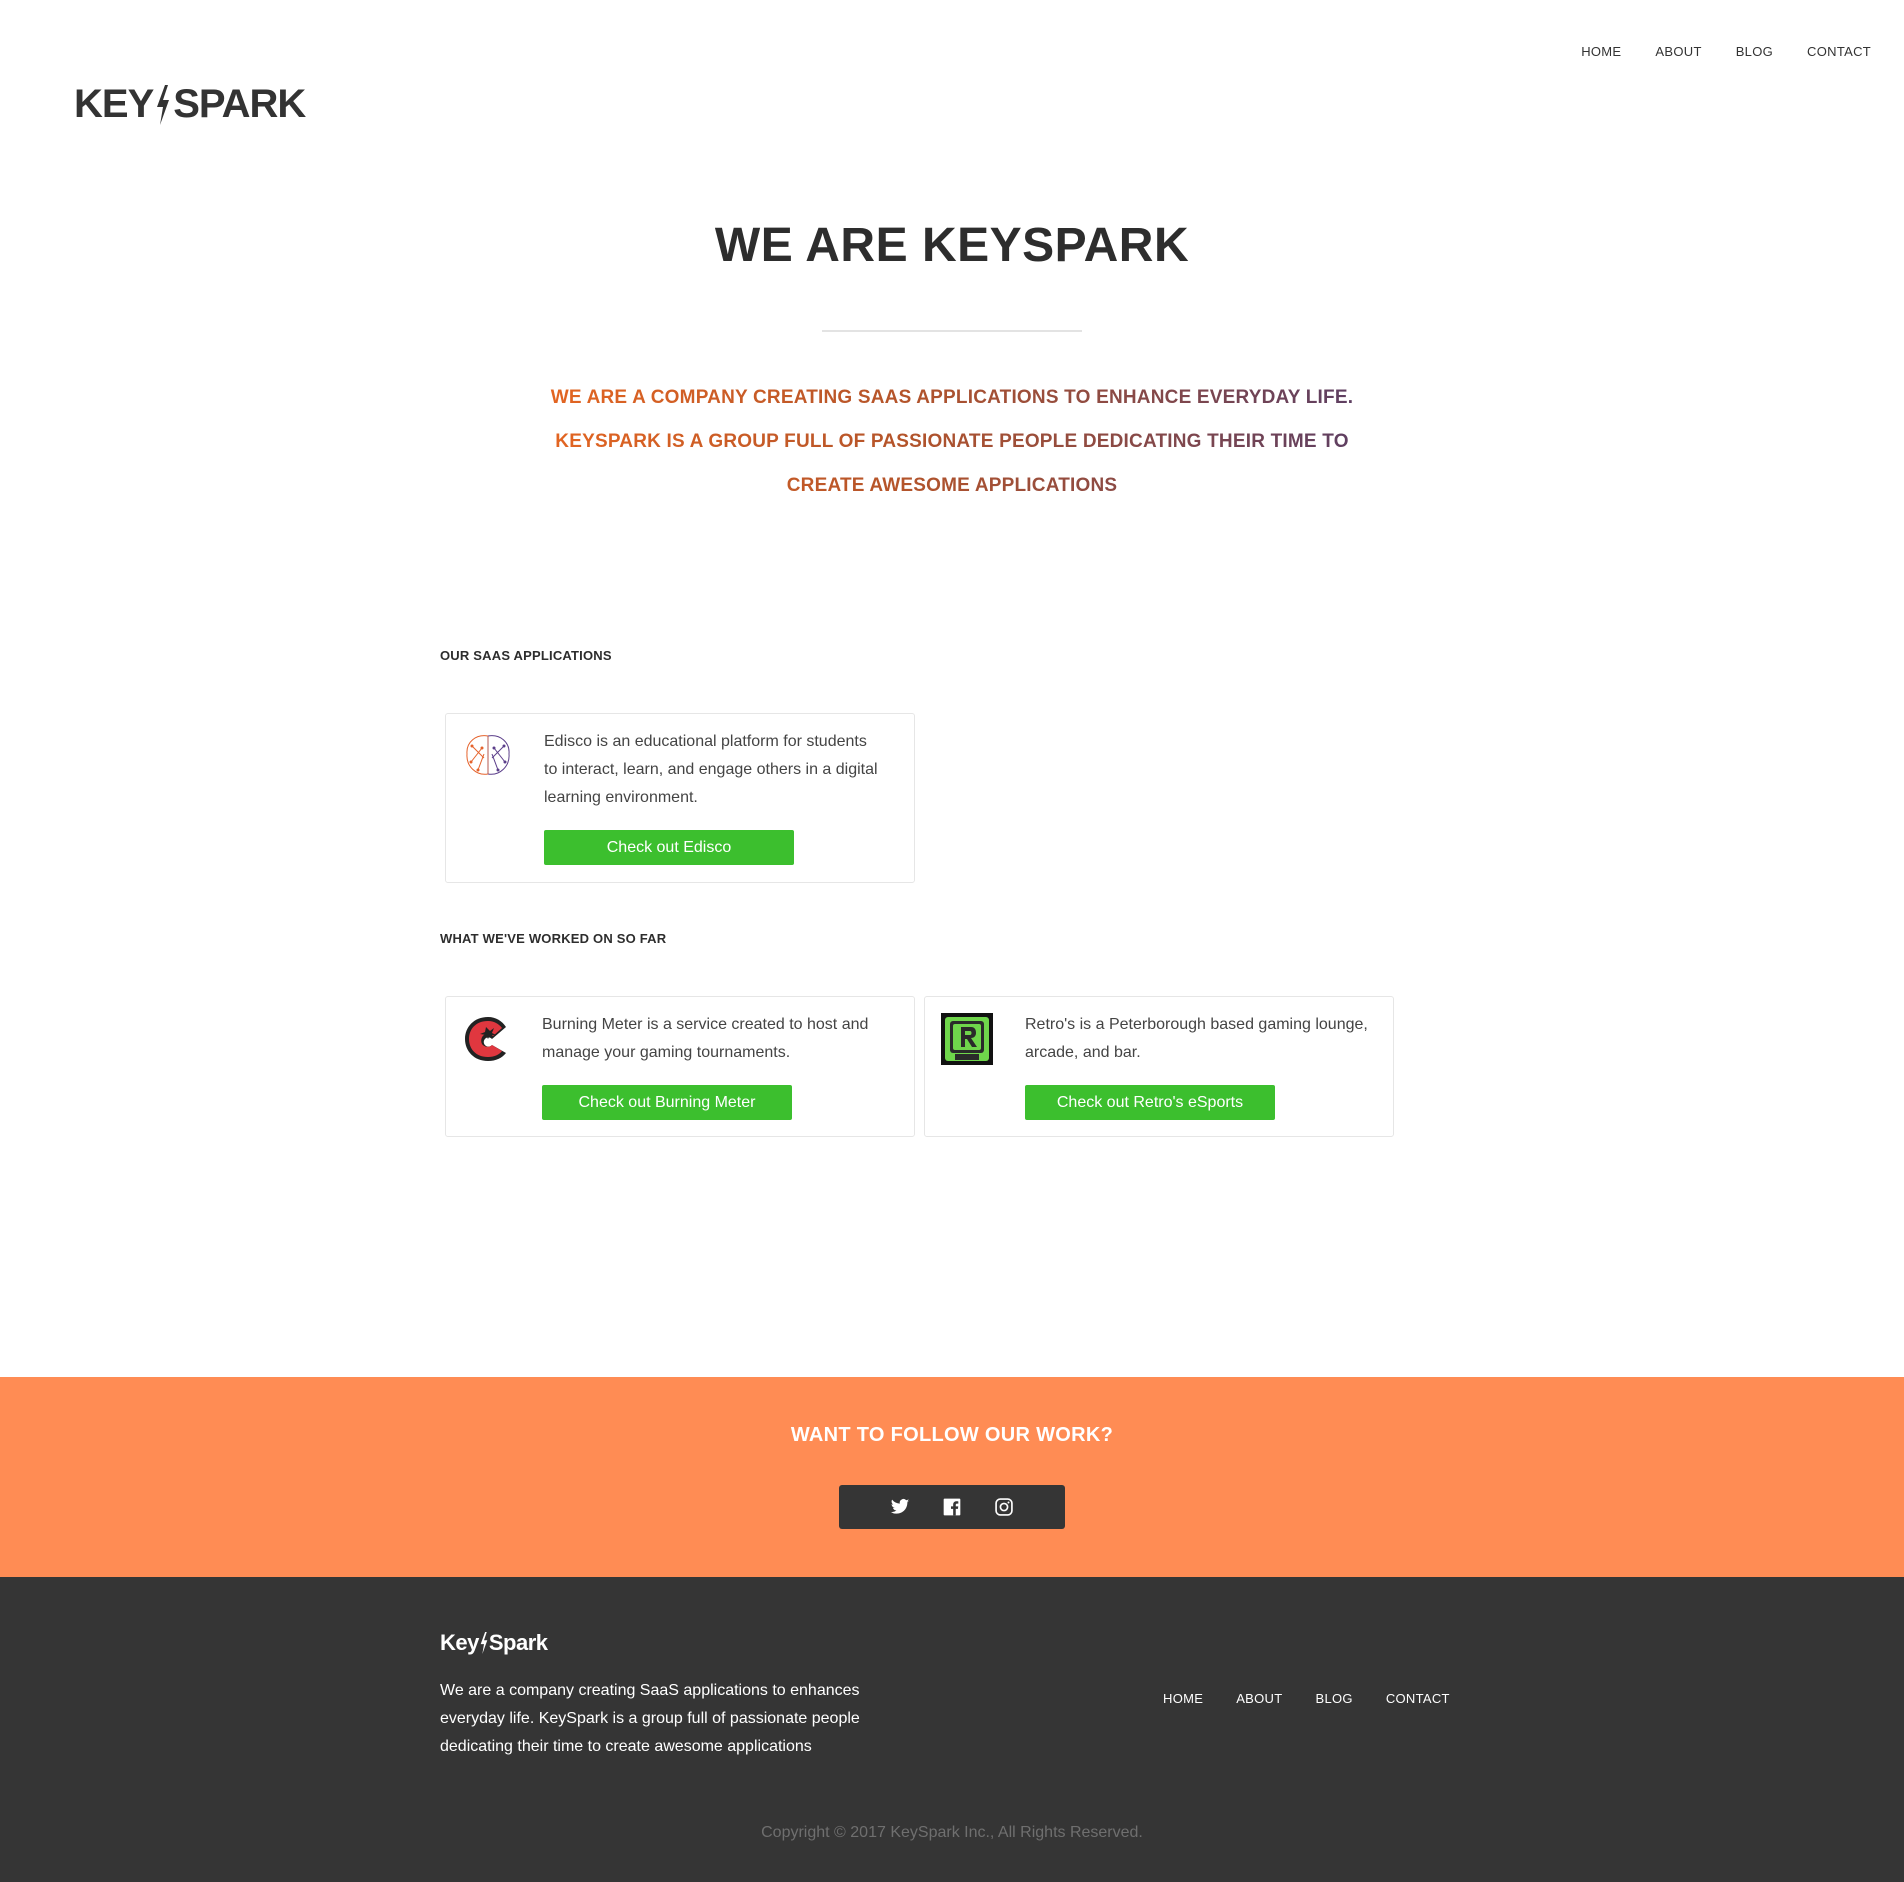 This screenshot has width=1904, height=1882. I want to click on saas-section-heading: OUR SAAS APPLICATIONS, so click(526, 655).